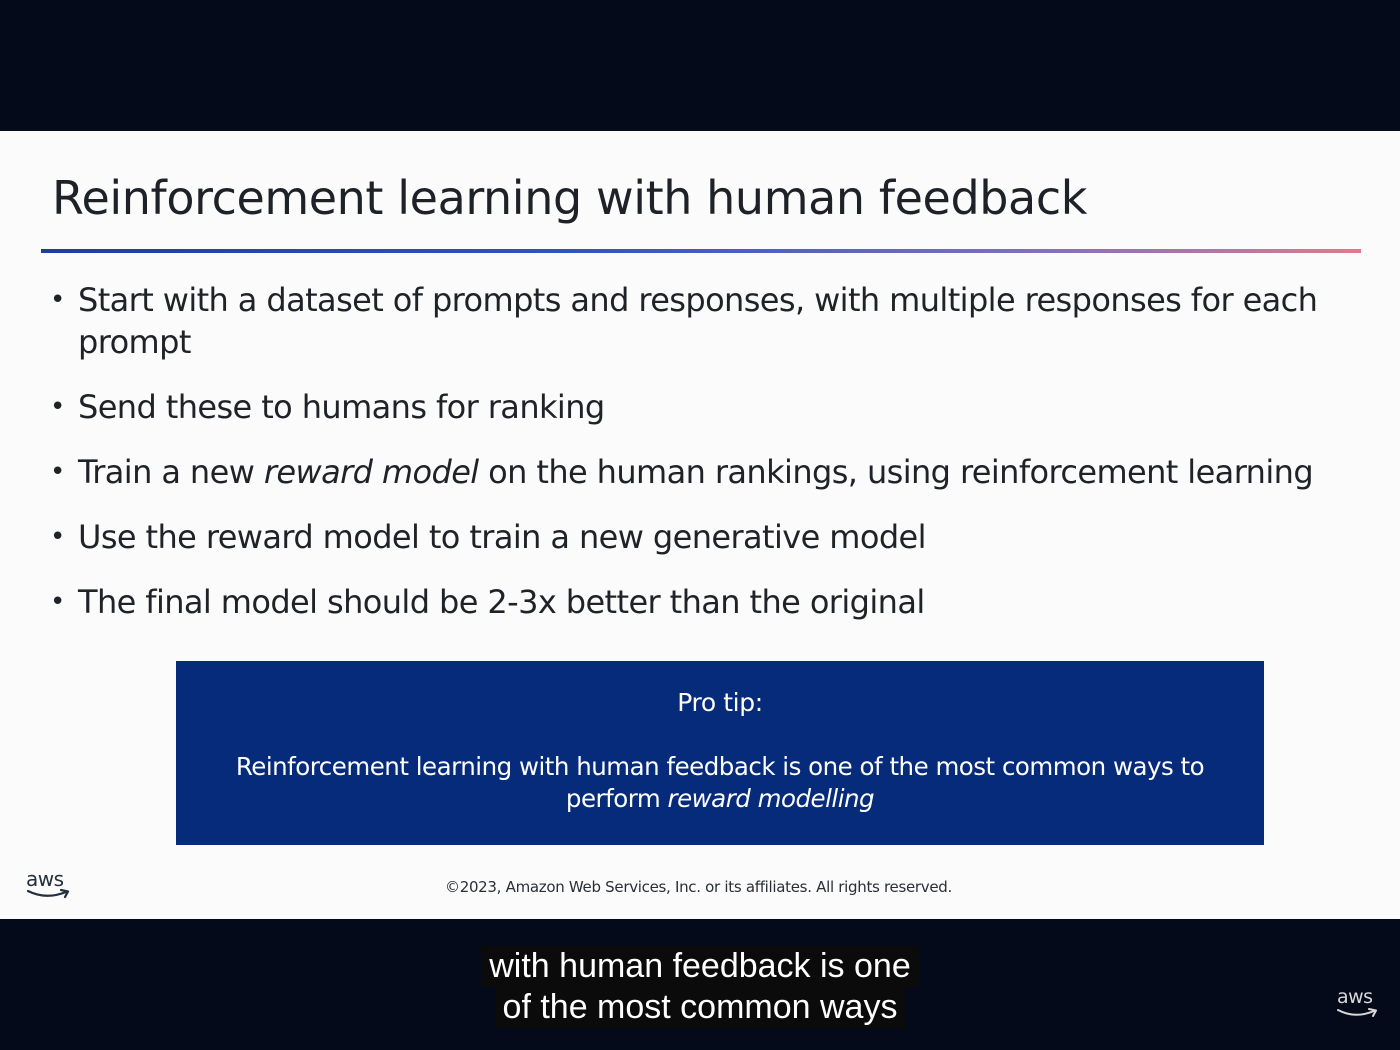 The height and width of the screenshot is (1050, 1400). What do you see at coordinates (1355, 997) in the screenshot?
I see `aws-watermark-text: aws` at bounding box center [1355, 997].